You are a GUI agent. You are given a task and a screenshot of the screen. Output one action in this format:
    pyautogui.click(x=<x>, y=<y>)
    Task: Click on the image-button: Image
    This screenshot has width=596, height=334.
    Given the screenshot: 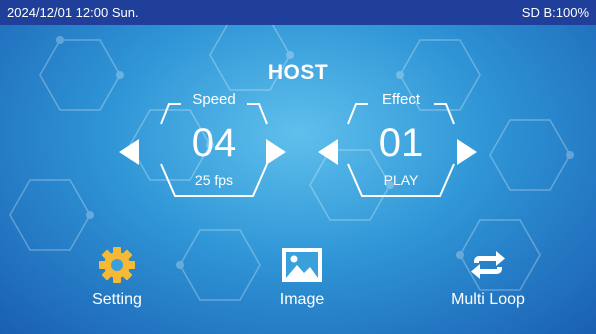 What is the action you would take?
    pyautogui.click(x=302, y=276)
    